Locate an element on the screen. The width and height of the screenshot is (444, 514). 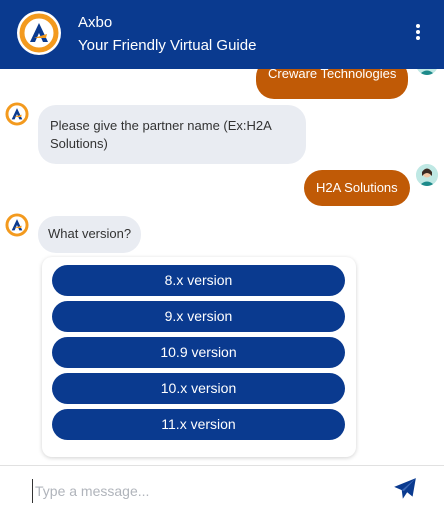
version-option-button: 10.x version is located at coordinates (198, 388).